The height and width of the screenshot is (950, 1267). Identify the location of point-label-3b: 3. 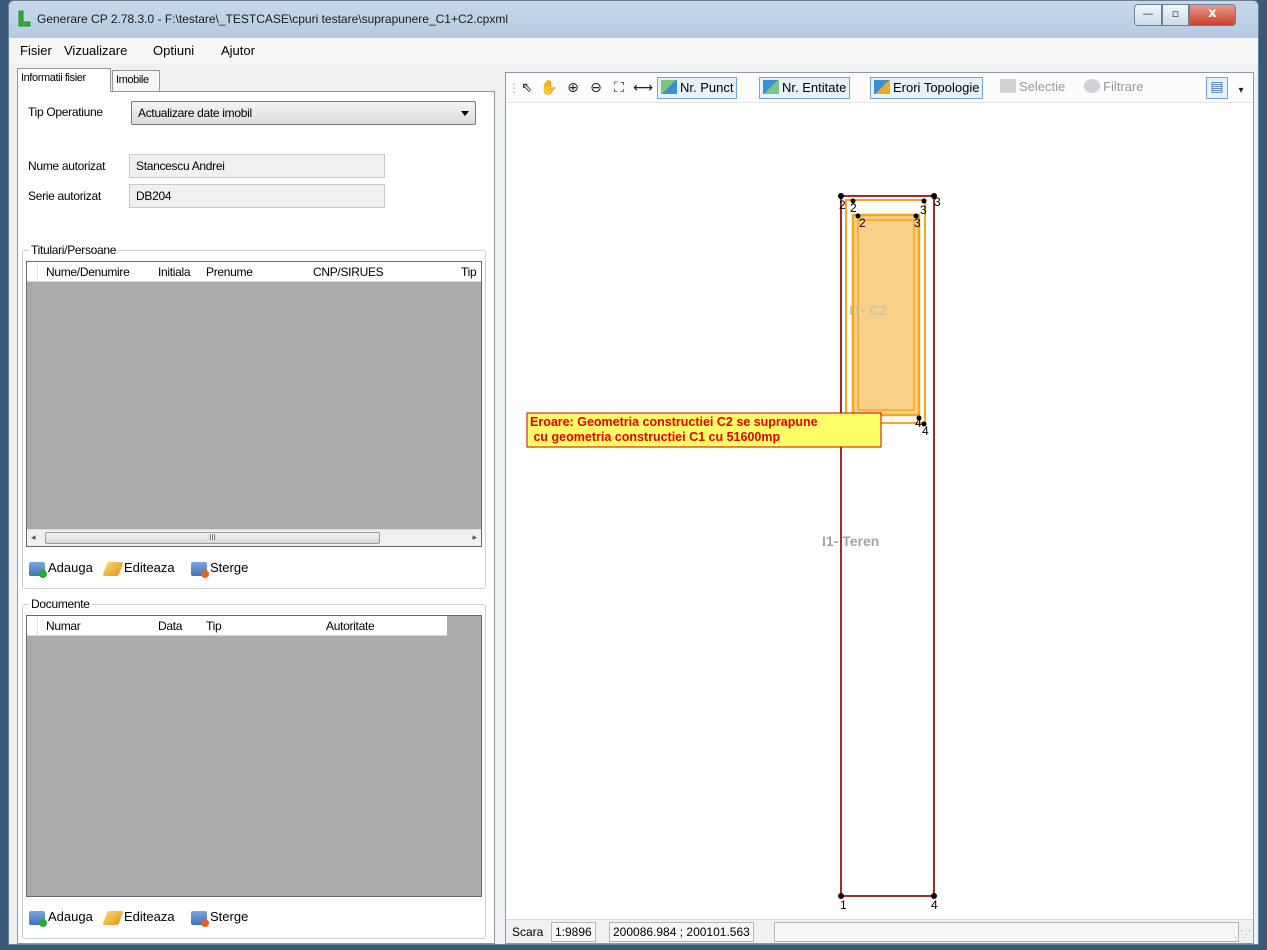
(923, 210).